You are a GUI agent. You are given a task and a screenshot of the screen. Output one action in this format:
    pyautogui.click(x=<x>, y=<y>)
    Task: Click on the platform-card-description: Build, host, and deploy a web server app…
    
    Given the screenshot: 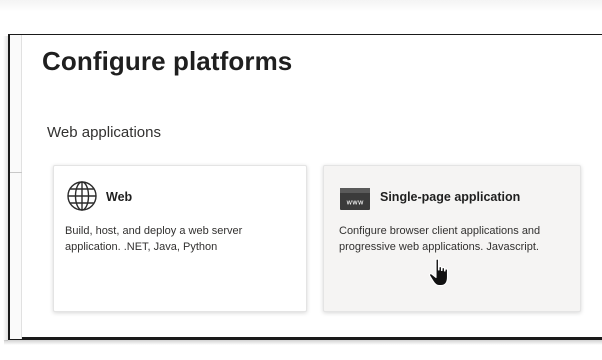 What is the action you would take?
    pyautogui.click(x=154, y=239)
    